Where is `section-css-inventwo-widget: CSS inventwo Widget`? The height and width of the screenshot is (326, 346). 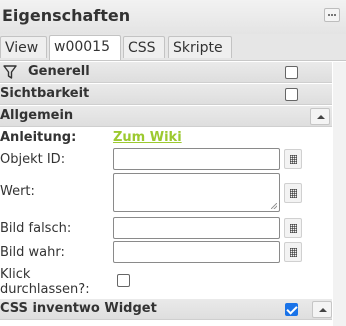 section-css-inventwo-widget: CSS inventwo Widget is located at coordinates (166, 309).